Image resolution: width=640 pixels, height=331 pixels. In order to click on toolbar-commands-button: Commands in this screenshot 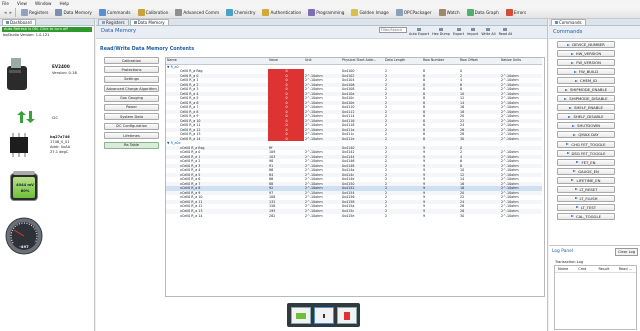, I will do `click(115, 13)`.